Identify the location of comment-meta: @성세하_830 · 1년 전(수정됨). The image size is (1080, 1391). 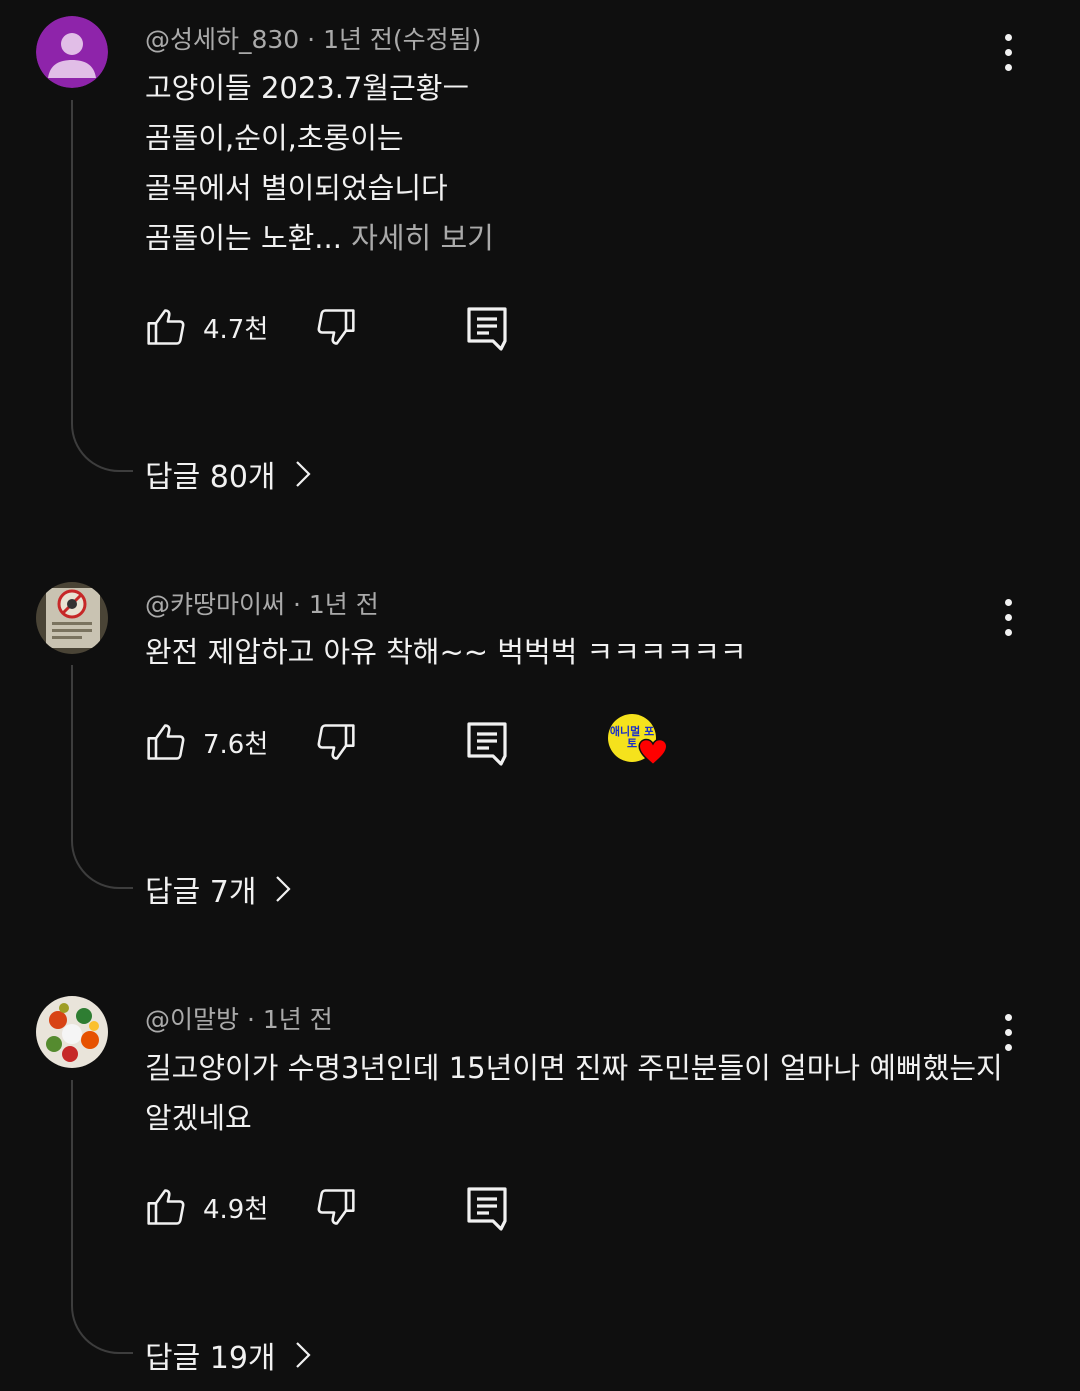
(313, 39).